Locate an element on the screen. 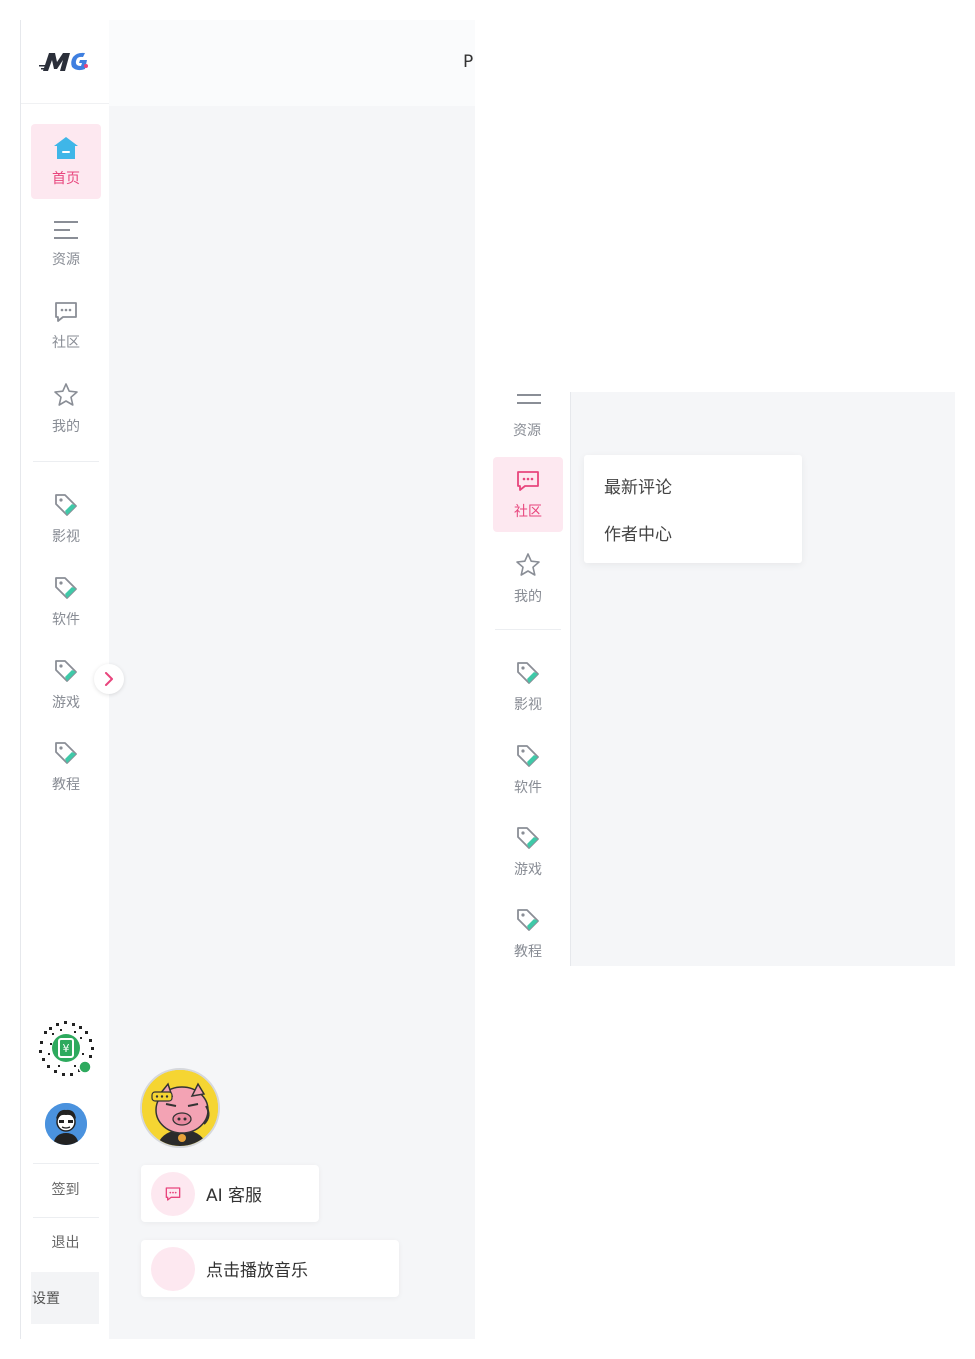  avatar is located at coordinates (66, 1124).